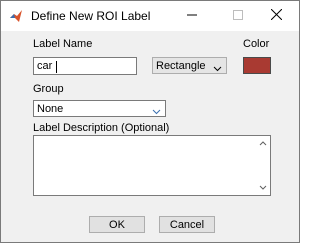  Describe the element at coordinates (117, 224) in the screenshot. I see `ok-button: OK` at that location.